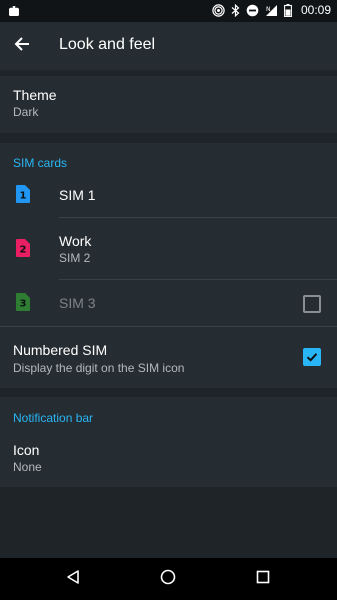  Describe the element at coordinates (168, 46) in the screenshot. I see `app-bar: Look and feel` at that location.